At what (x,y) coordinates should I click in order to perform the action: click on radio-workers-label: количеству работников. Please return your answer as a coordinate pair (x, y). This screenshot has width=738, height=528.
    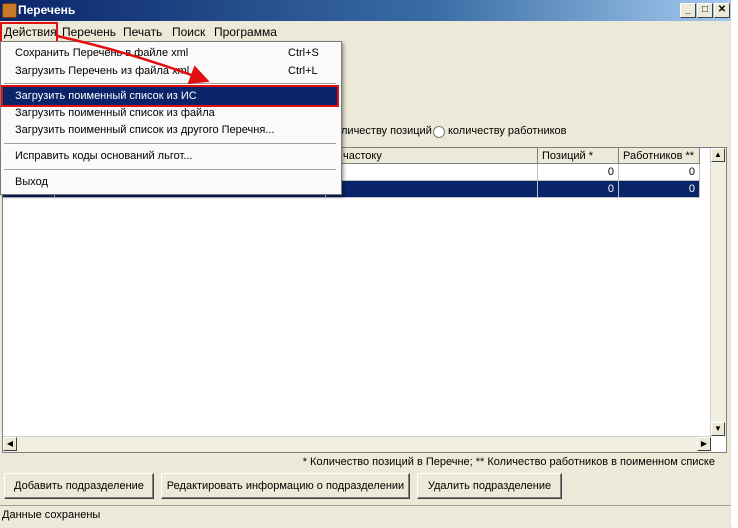
    Looking at the image, I should click on (507, 131).